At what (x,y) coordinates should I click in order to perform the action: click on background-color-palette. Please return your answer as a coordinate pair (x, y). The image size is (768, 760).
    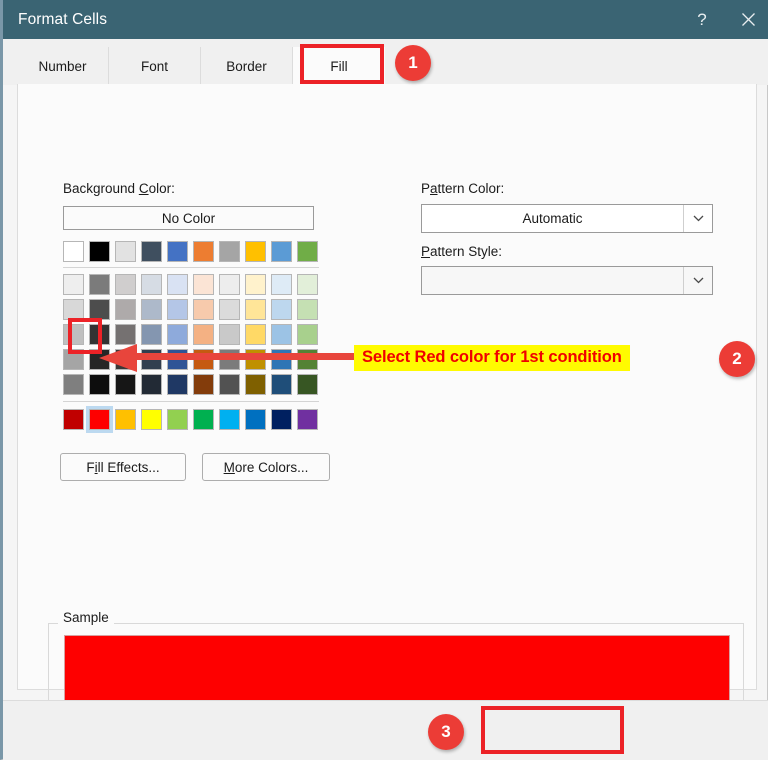
    Looking at the image, I should click on (193, 337).